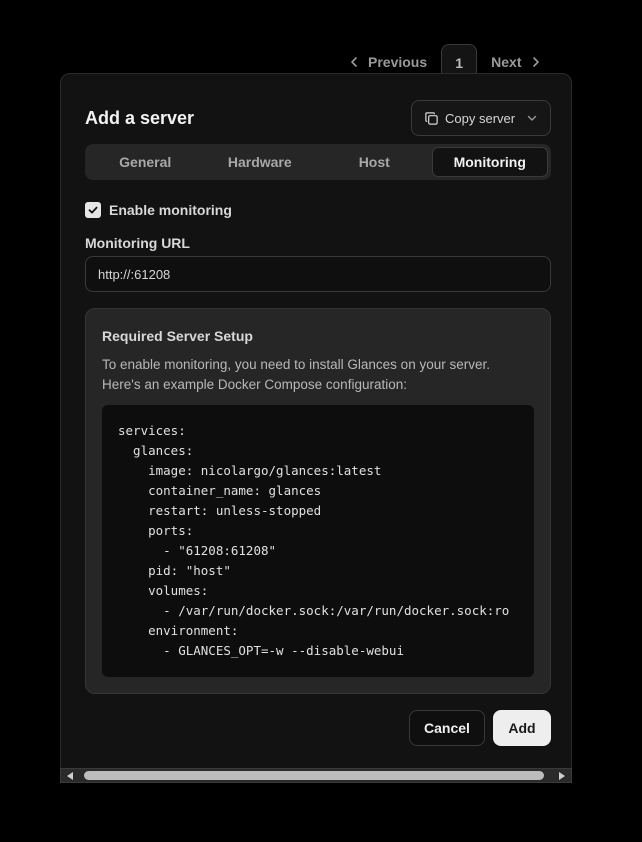  I want to click on dialog-header: Add a server Copy server, so click(318, 118).